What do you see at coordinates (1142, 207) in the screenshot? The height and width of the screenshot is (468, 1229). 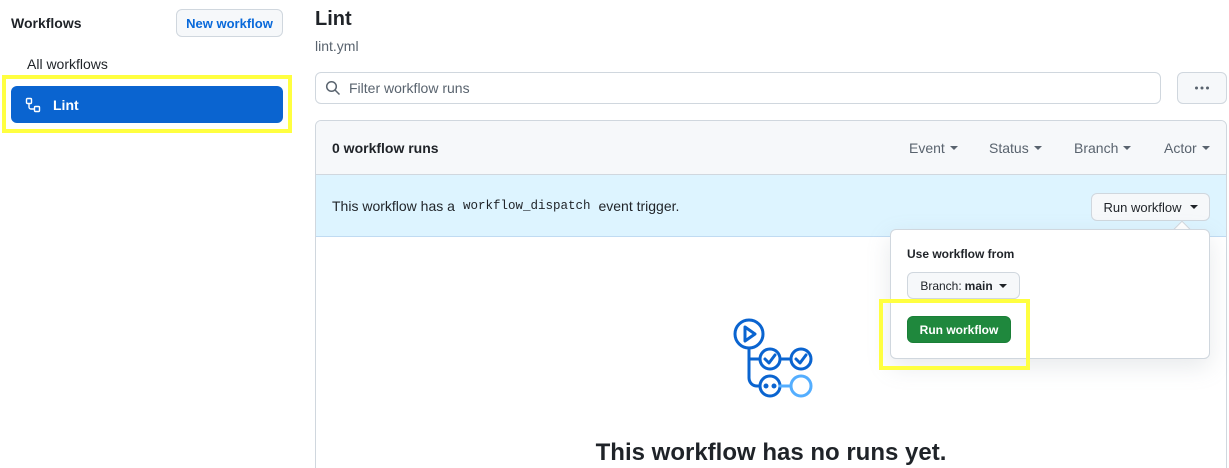 I see `run-workflow-dropdown-label: Run workflow` at bounding box center [1142, 207].